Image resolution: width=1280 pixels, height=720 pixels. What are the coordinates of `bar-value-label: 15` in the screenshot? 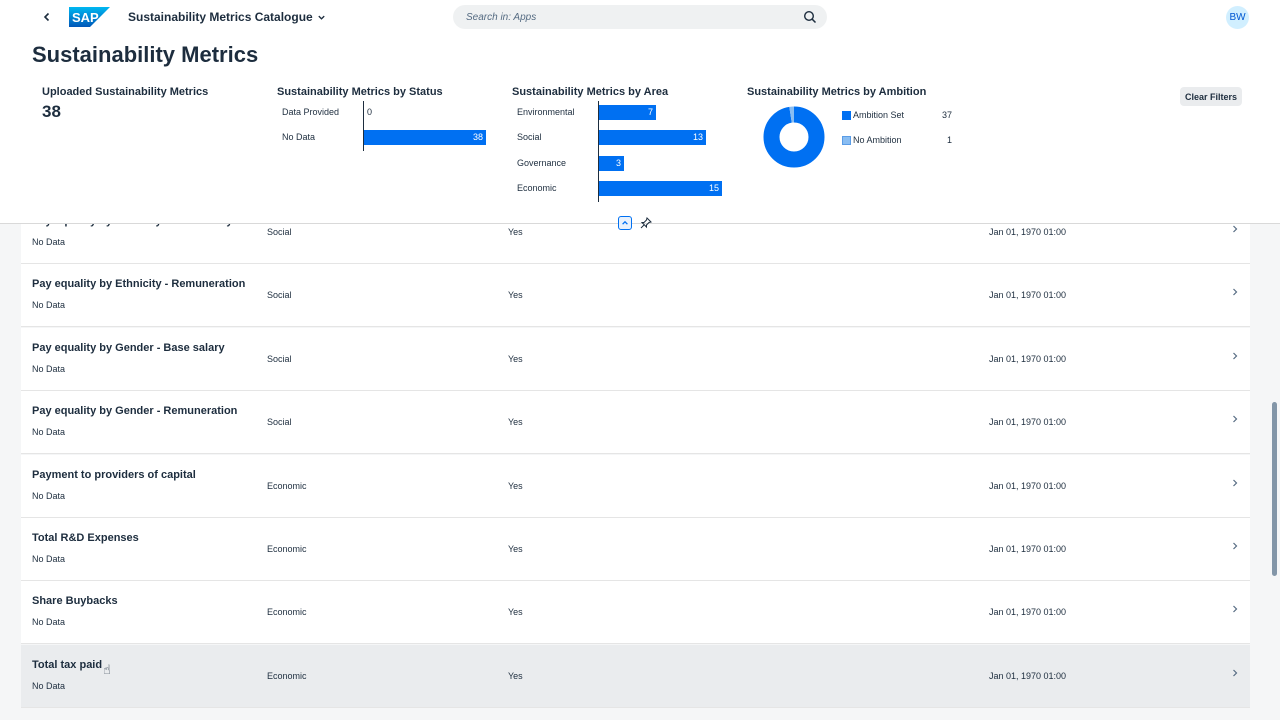 It's located at (713, 187).